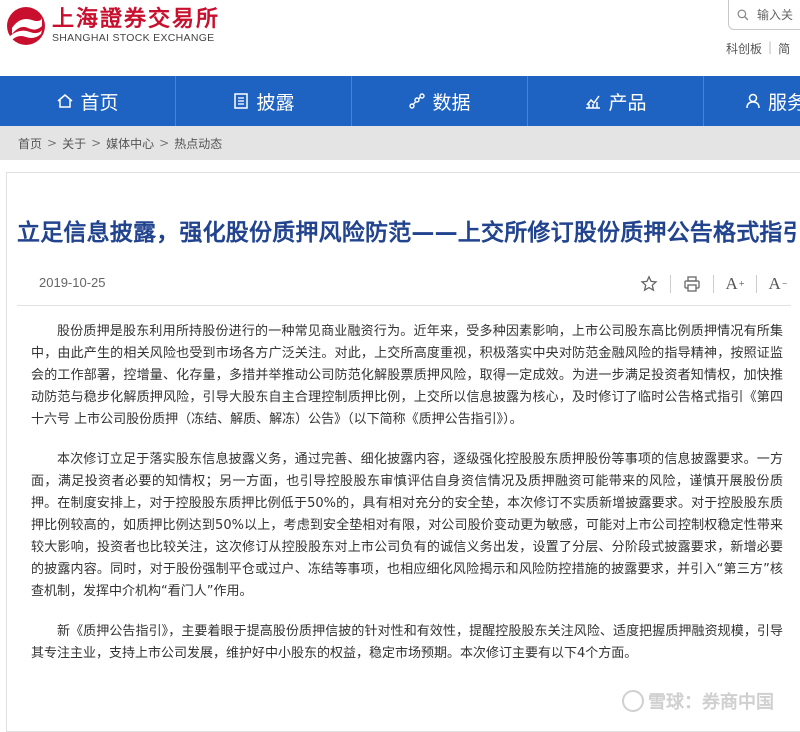 The height and width of the screenshot is (732, 800). I want to click on breadcrumb: 首页 > 关于 > 媒体中心 > 热点动态, so click(400, 143).